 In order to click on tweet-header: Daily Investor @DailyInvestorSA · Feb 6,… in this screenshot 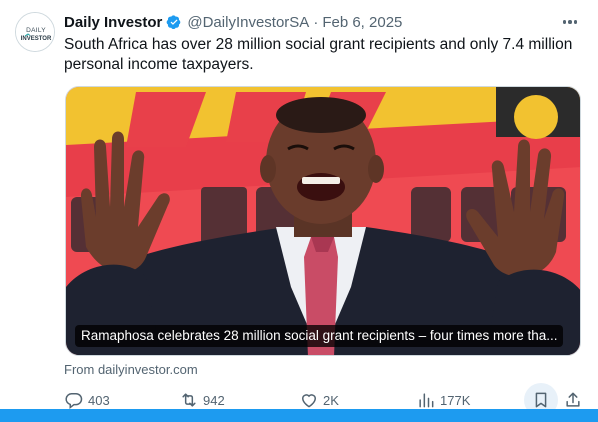, I will do `click(233, 22)`.